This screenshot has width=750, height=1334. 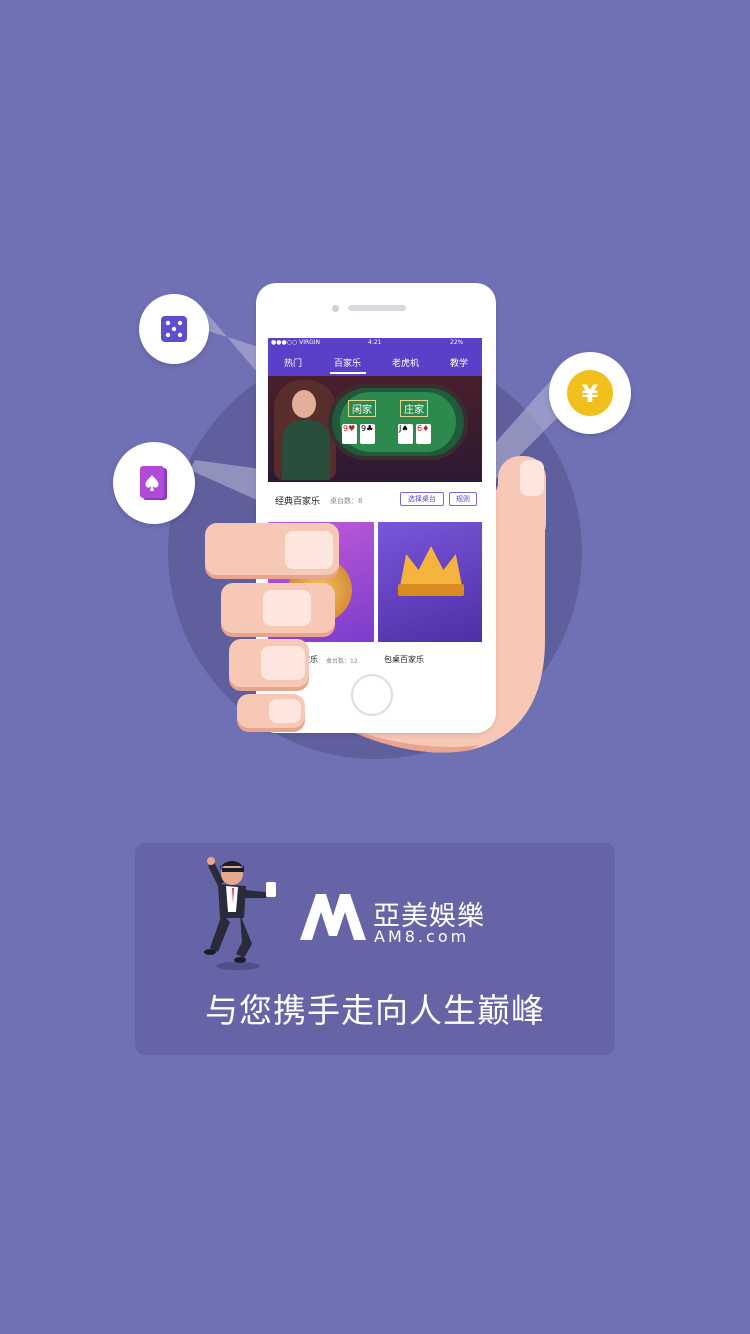 I want to click on playing-card: 9♥, so click(x=349, y=434).